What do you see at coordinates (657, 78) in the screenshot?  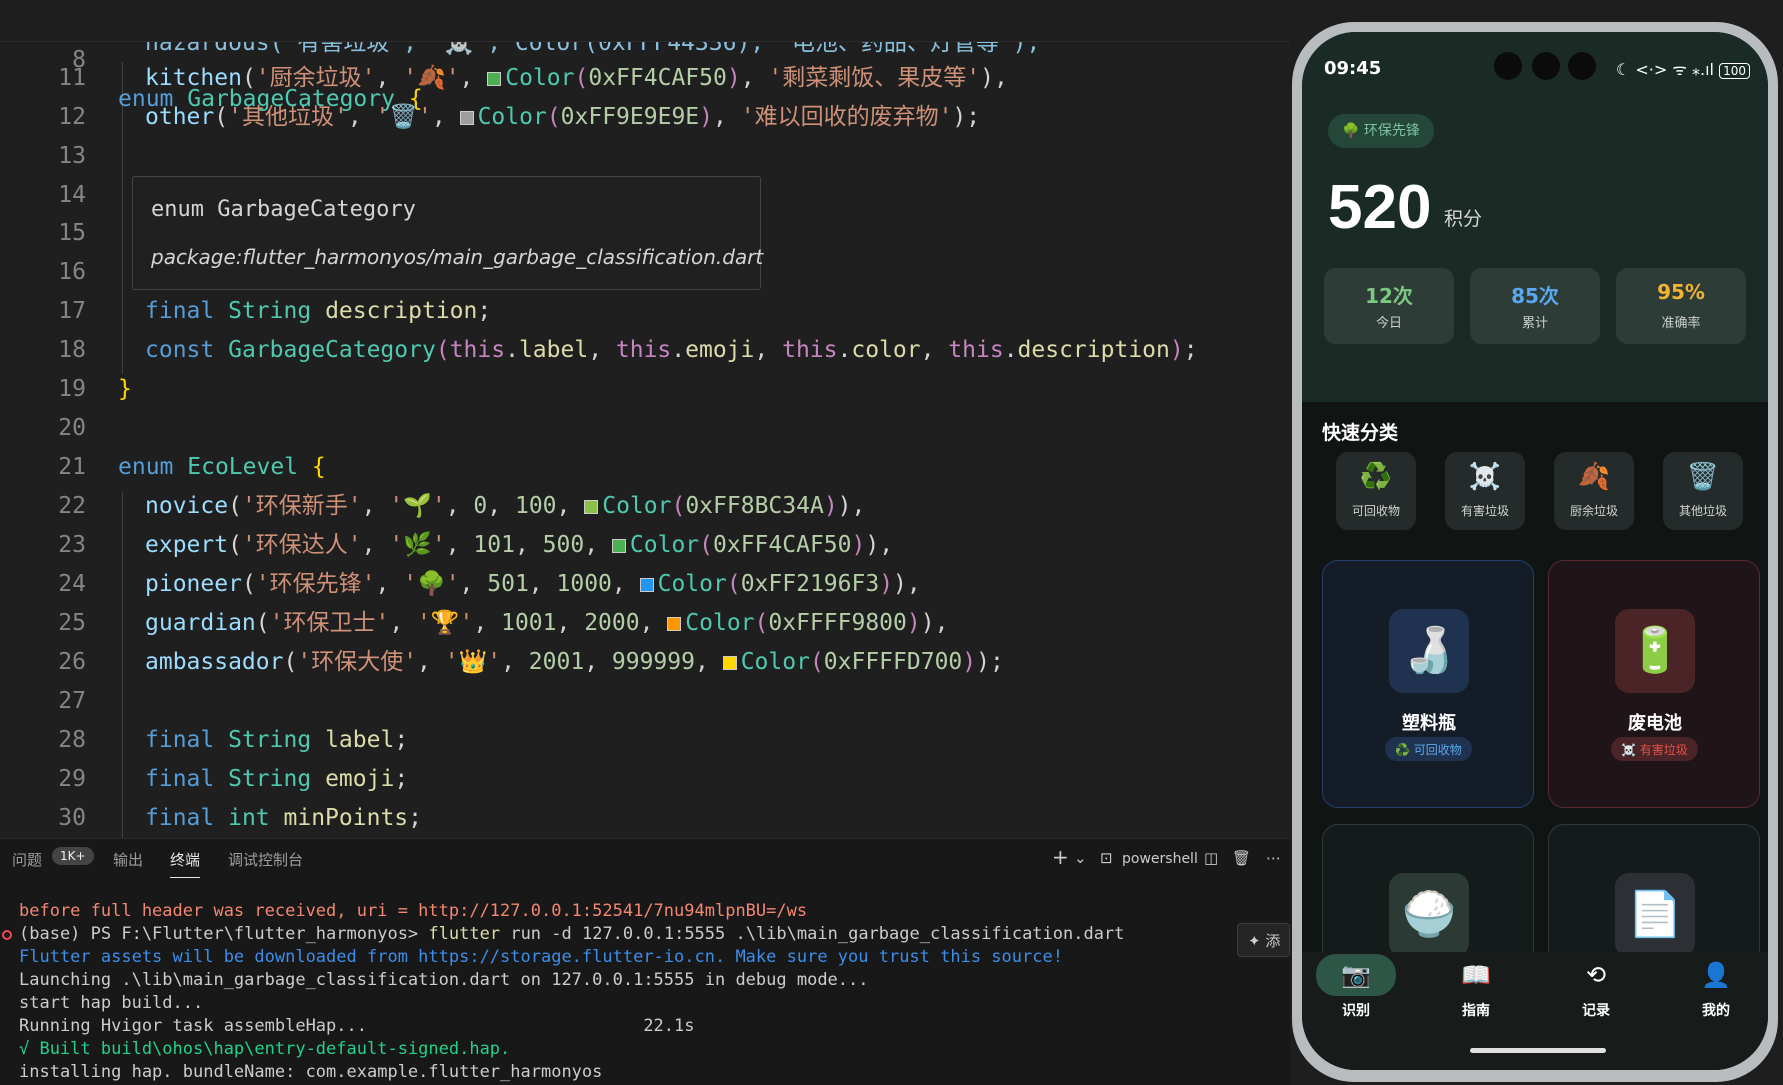 I see `code-token: 0xFF4CAF50` at bounding box center [657, 78].